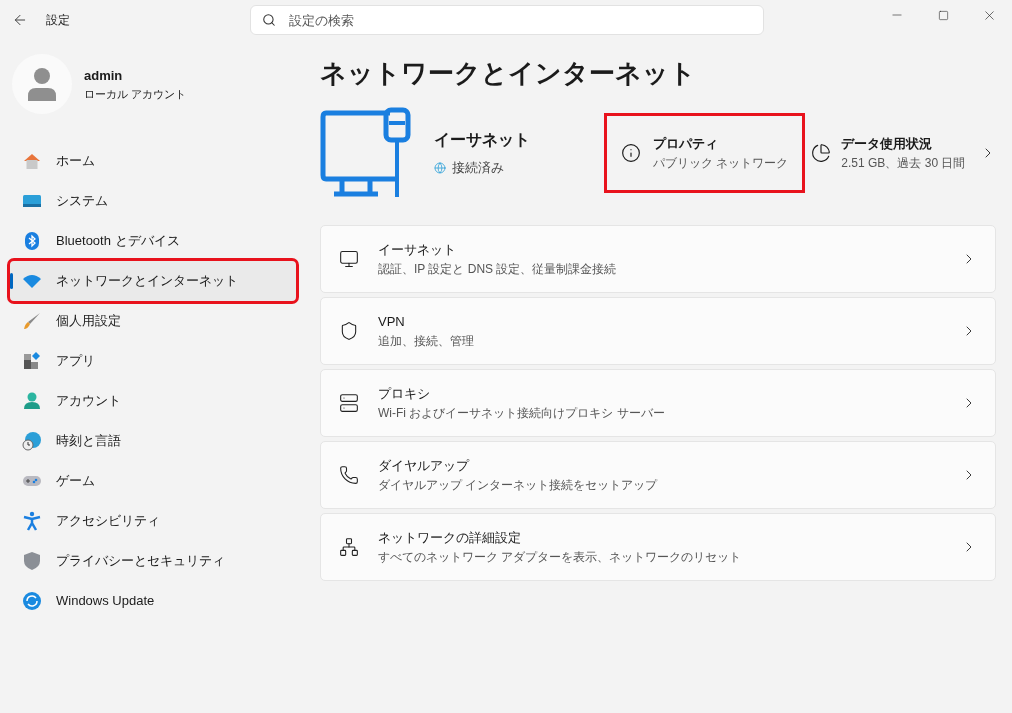 The width and height of the screenshot is (1012, 713). I want to click on data-usage-amount: 2.51 GB、過去 30 日間, so click(903, 163).